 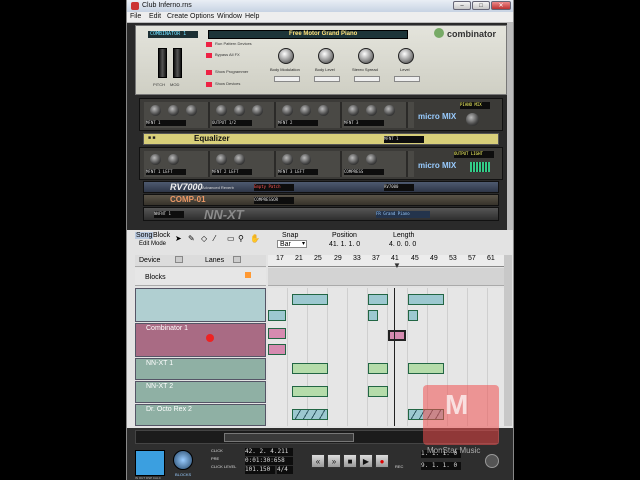 I want to click on razor-tool-icon: ⁄, so click(x=214, y=238).